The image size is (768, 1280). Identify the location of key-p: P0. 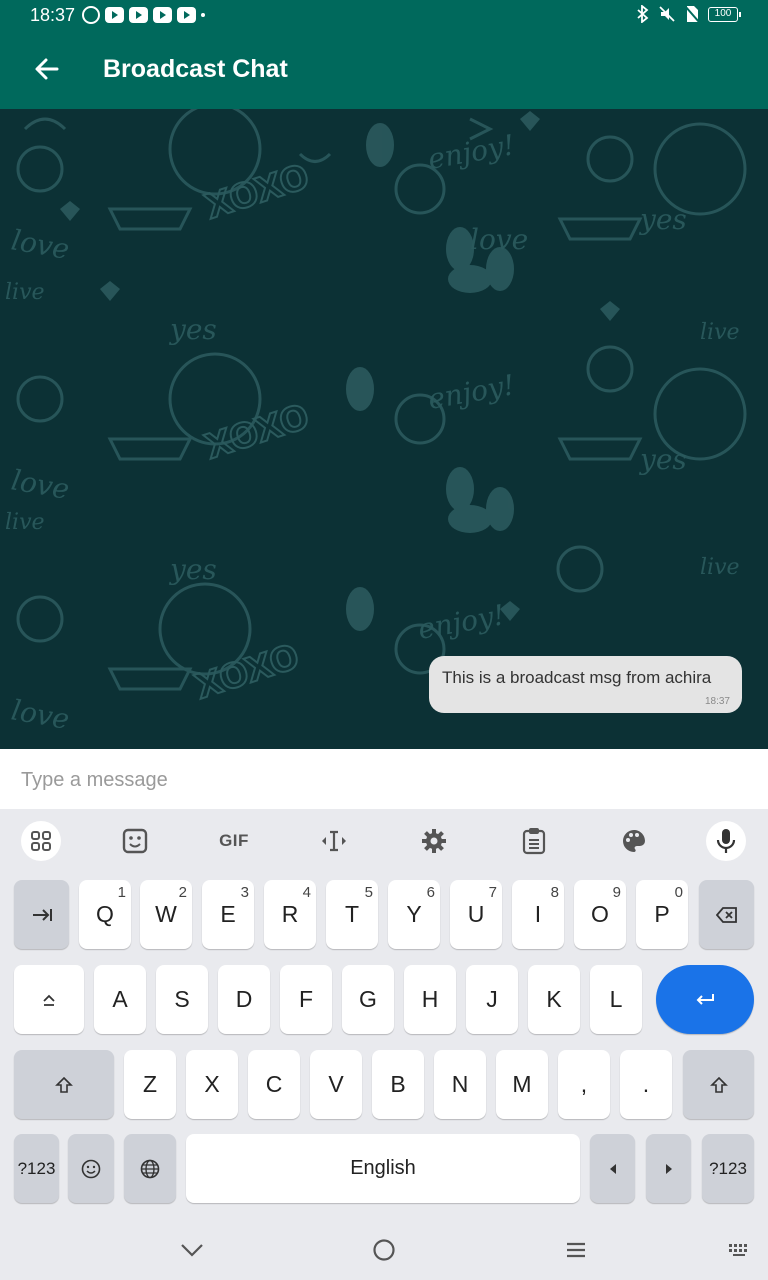
(662, 914).